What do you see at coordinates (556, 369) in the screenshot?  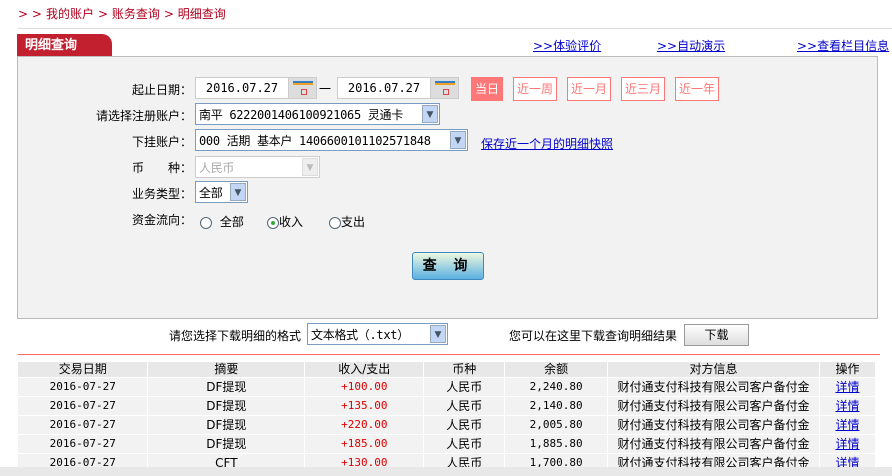 I see `col-balance: 余额` at bounding box center [556, 369].